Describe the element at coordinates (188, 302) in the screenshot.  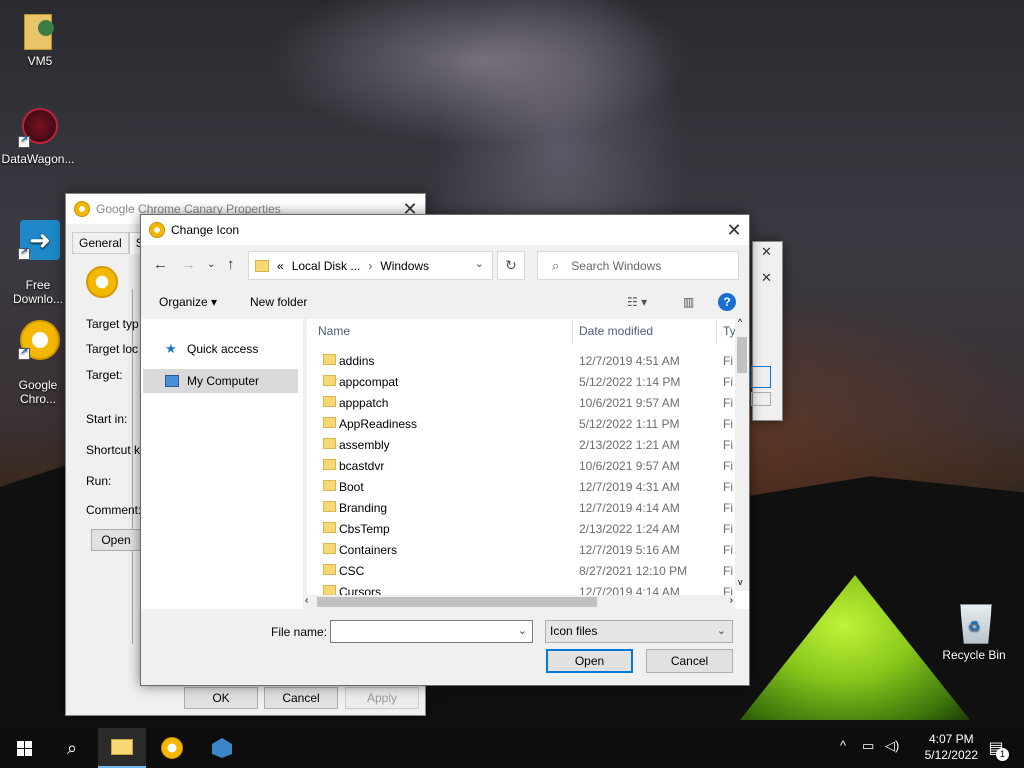
I see `organize-menu: Organize ▾` at that location.